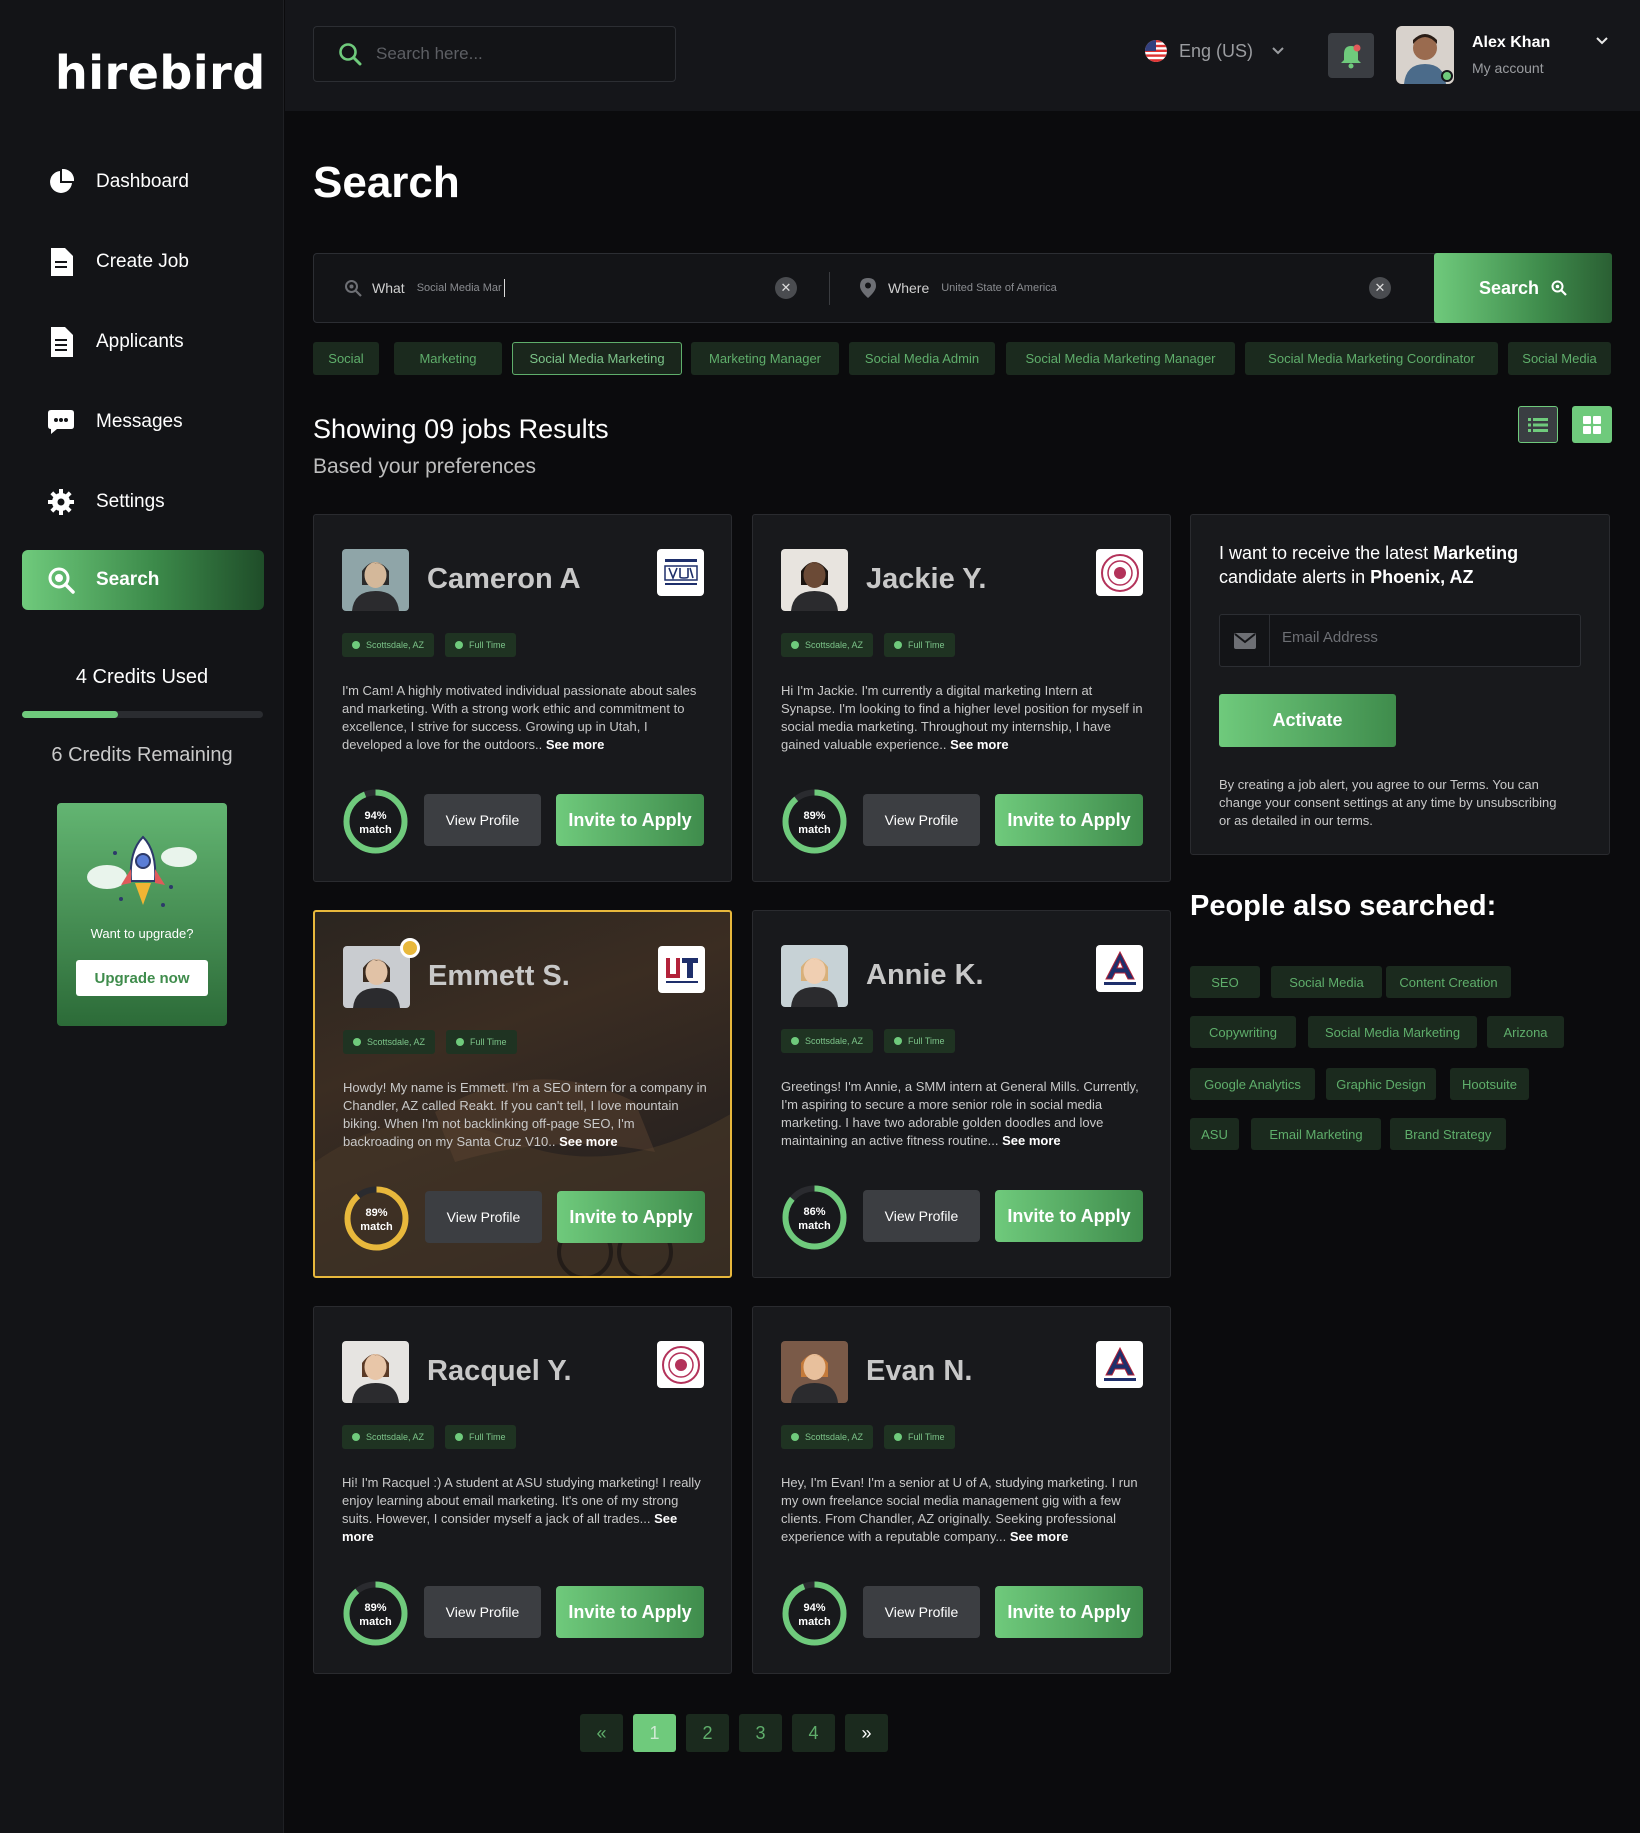  Describe the element at coordinates (143, 342) in the screenshot. I see `sidebar-item-applicants: Applicants` at that location.